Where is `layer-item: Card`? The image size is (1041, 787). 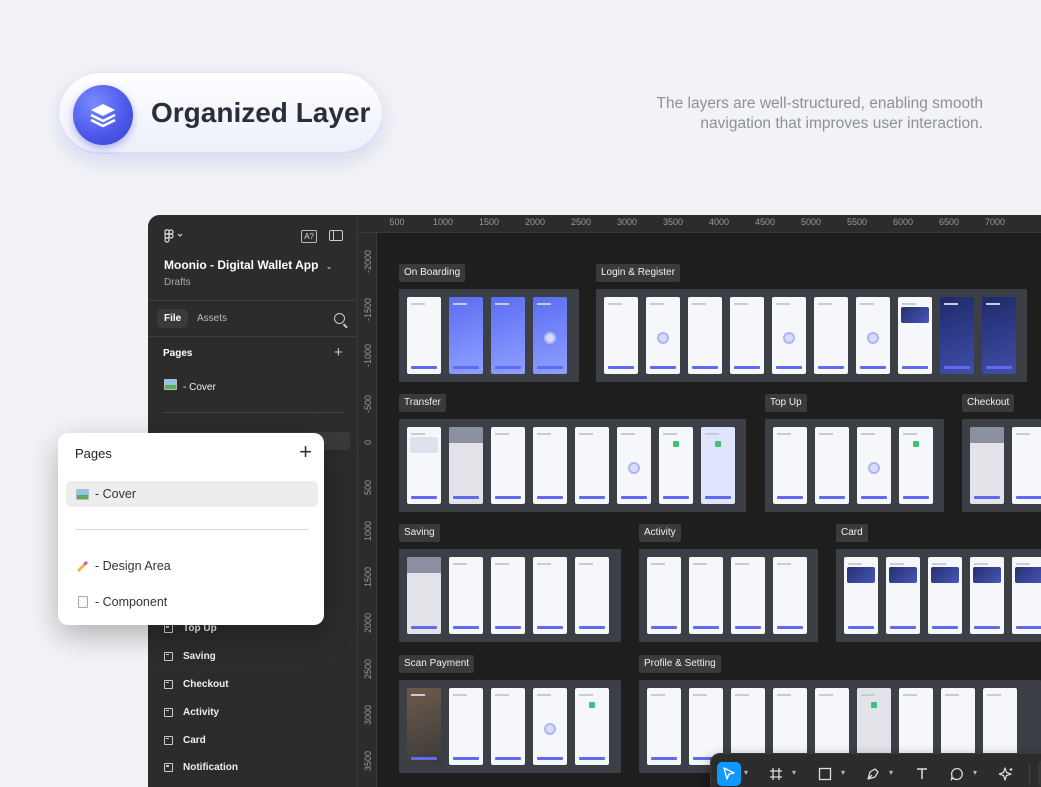
layer-item: Card is located at coordinates (259, 740).